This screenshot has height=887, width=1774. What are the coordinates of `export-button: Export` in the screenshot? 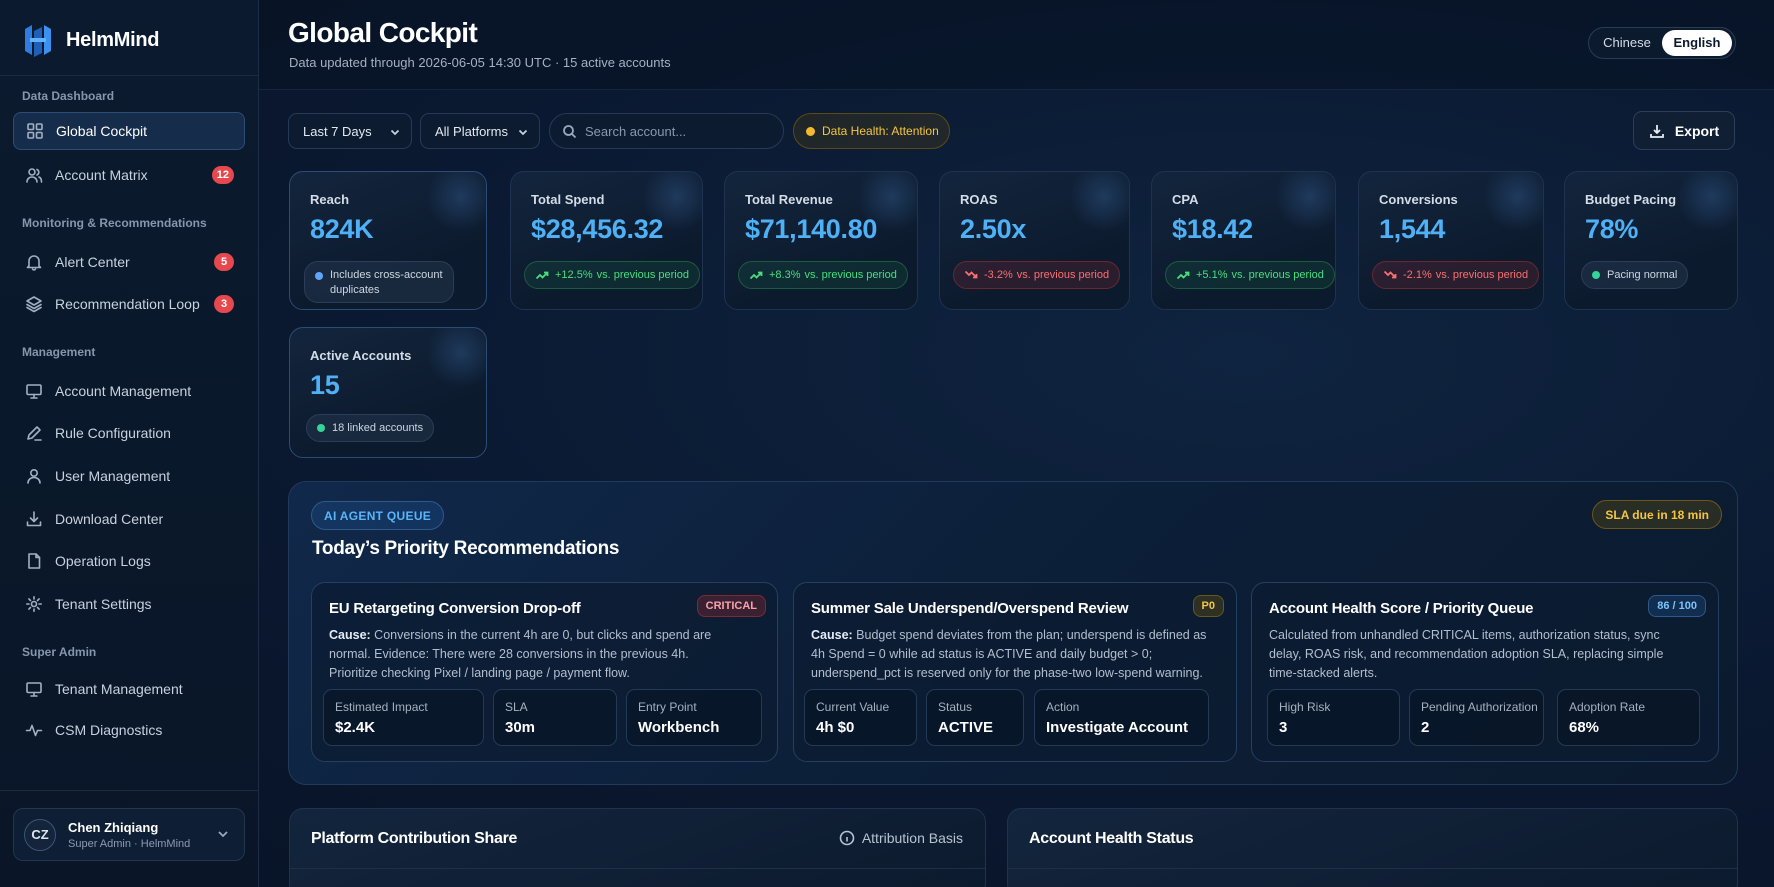 It's located at (1684, 130).